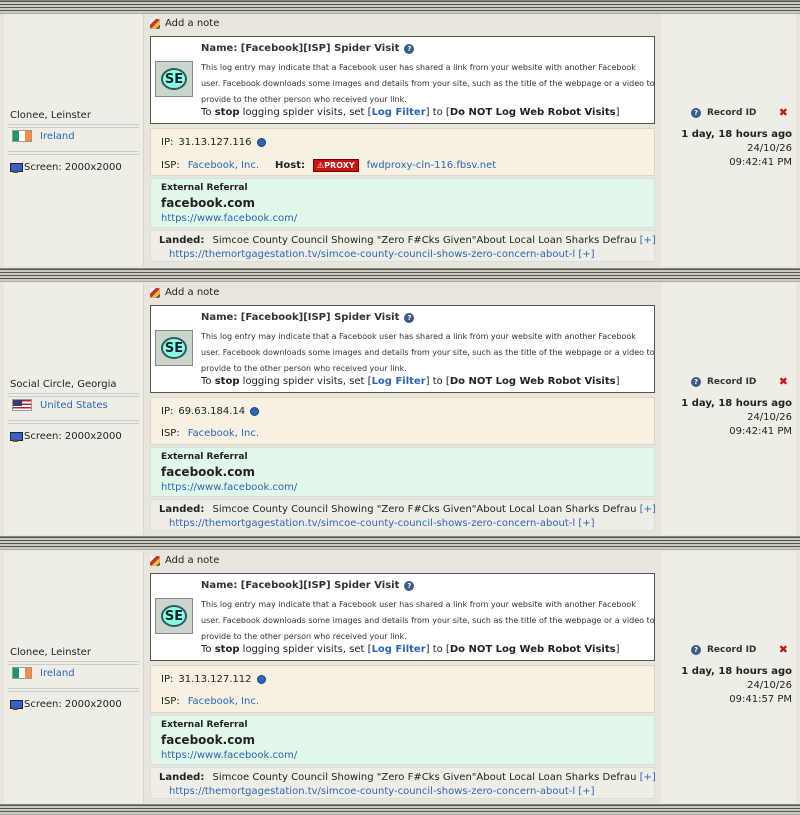 The height and width of the screenshot is (815, 800). Describe the element at coordinates (736, 404) in the screenshot. I see `time-ago: 1 day, 18 hours ago` at that location.